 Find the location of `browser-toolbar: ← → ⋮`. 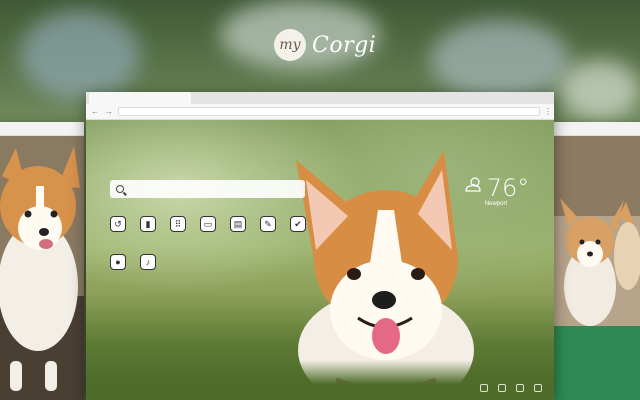

browser-toolbar: ← → ⋮ is located at coordinates (320, 112).